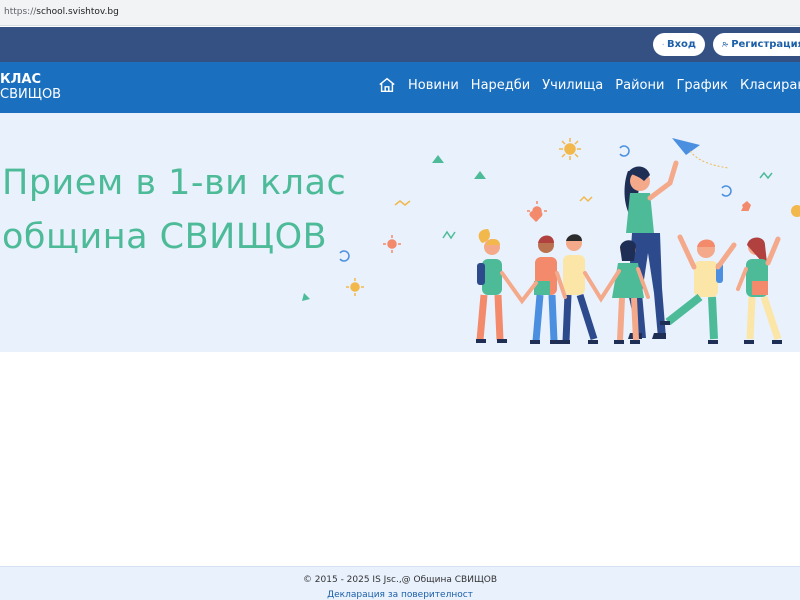 The image size is (800, 600). Describe the element at coordinates (572, 85) in the screenshot. I see `nav-item-schools: Училища` at that location.